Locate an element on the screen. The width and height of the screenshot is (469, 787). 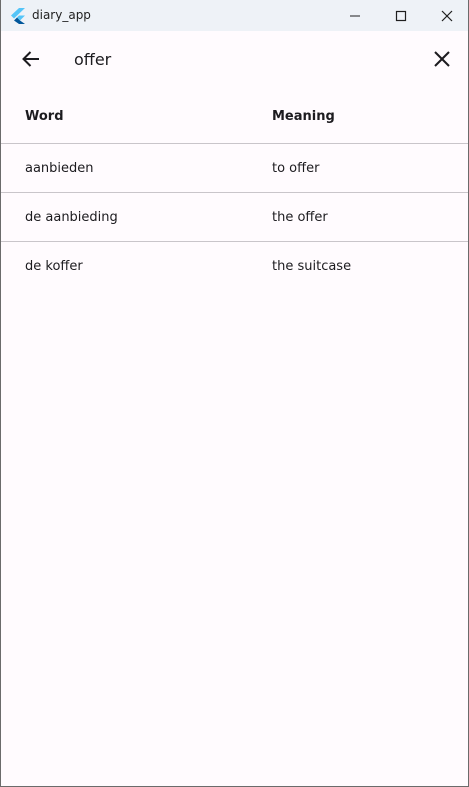
minimize-icon is located at coordinates (355, 15).